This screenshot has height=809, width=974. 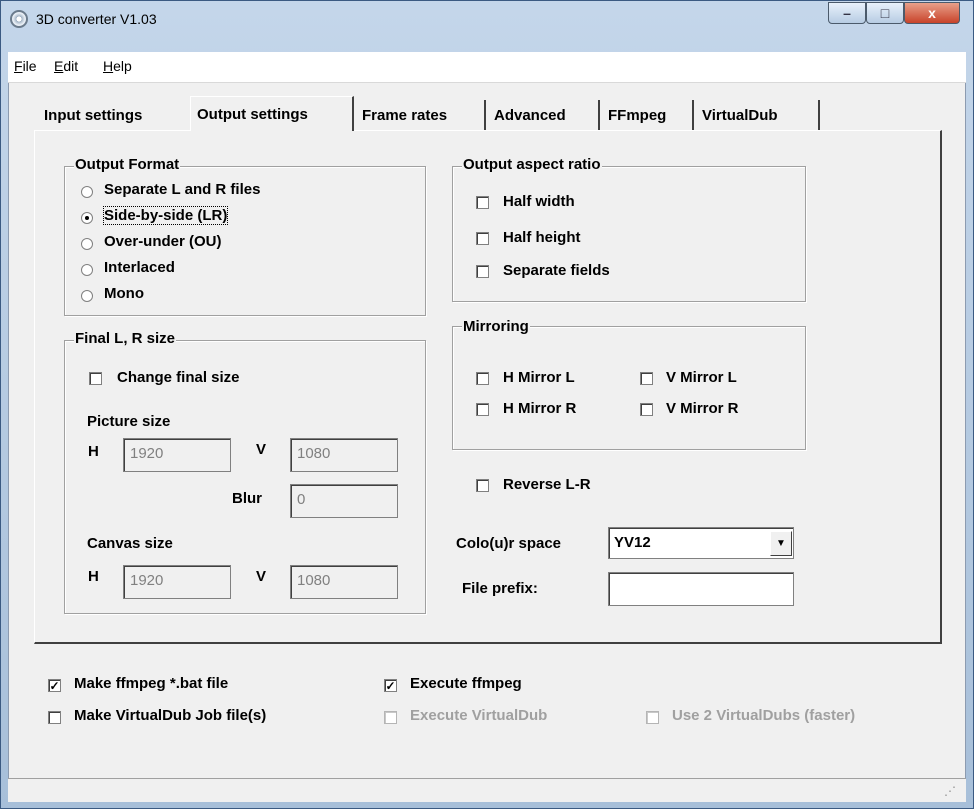 What do you see at coordinates (648, 115) in the screenshot?
I see `tab-ffmpeg: FFmpeg` at bounding box center [648, 115].